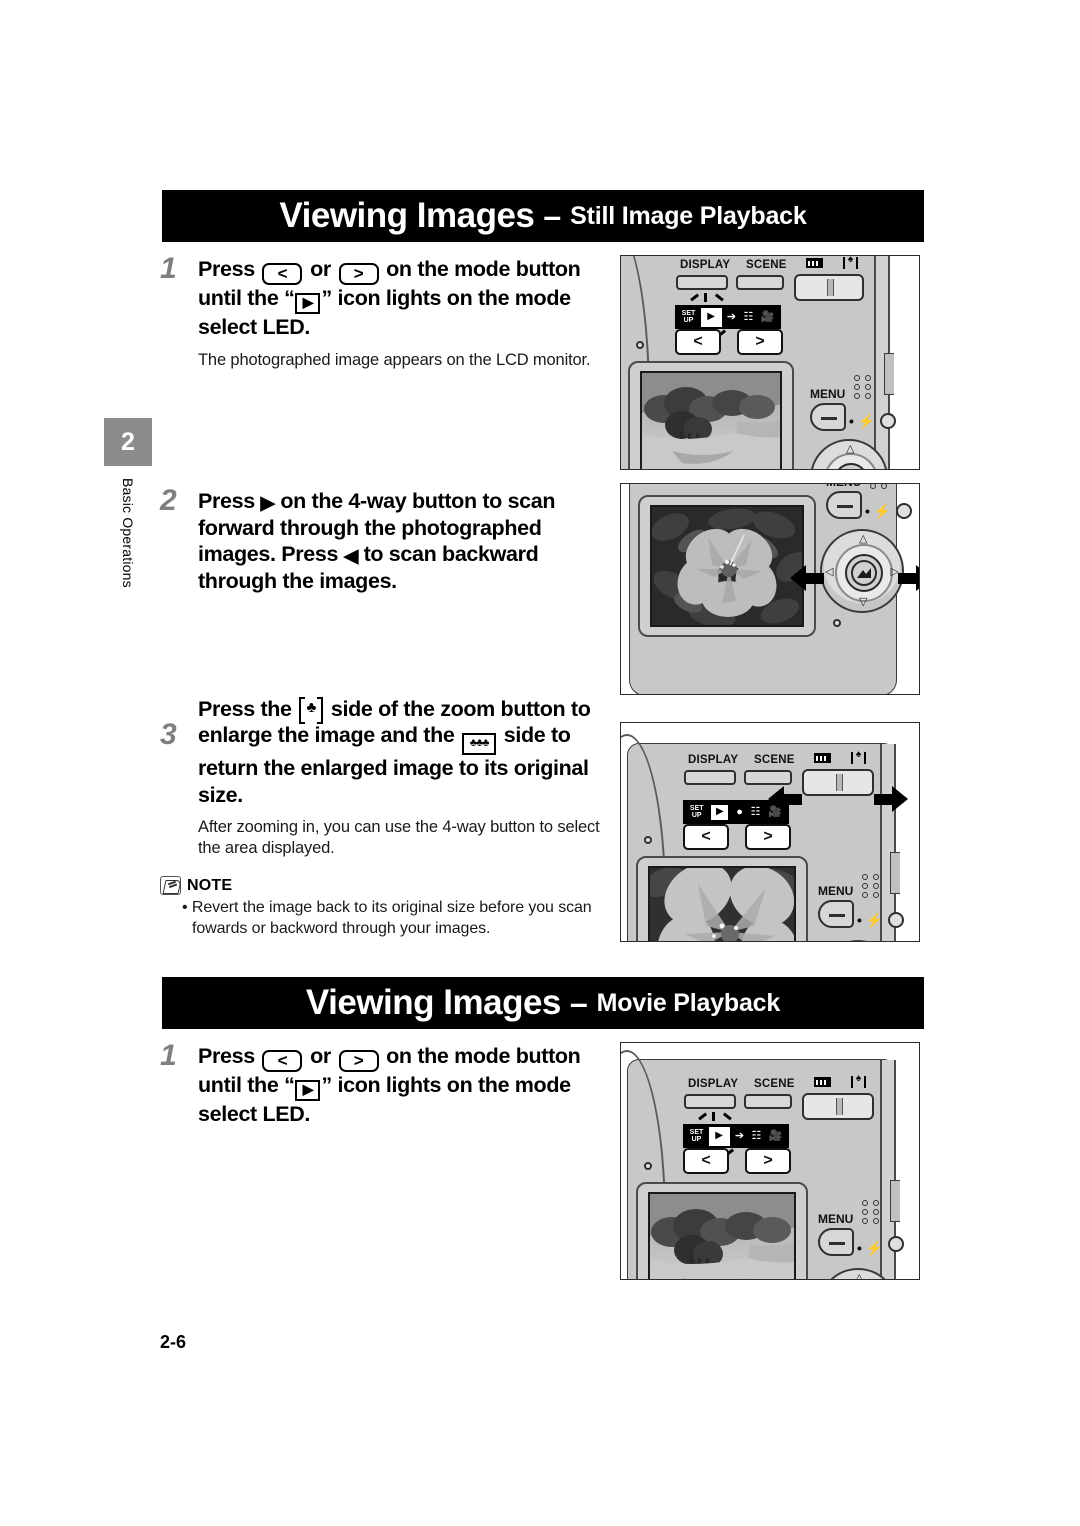  What do you see at coordinates (739, 811) in the screenshot?
I see `capture-icon: ●` at bounding box center [739, 811].